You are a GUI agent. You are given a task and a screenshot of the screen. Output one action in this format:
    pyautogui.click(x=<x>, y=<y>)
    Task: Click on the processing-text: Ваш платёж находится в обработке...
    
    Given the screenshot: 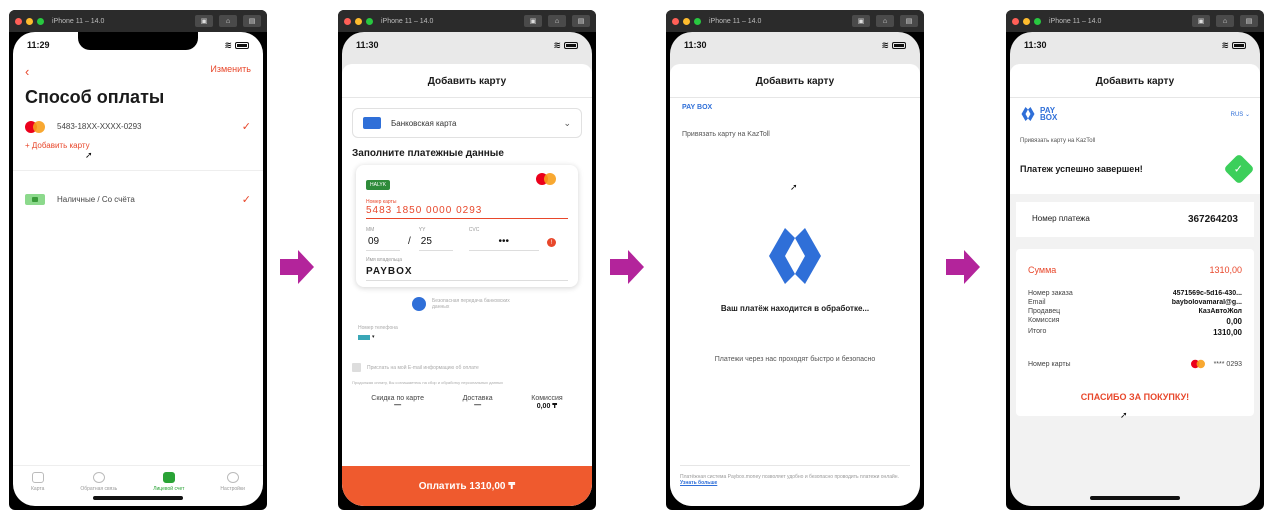 What is the action you would take?
    pyautogui.click(x=795, y=308)
    